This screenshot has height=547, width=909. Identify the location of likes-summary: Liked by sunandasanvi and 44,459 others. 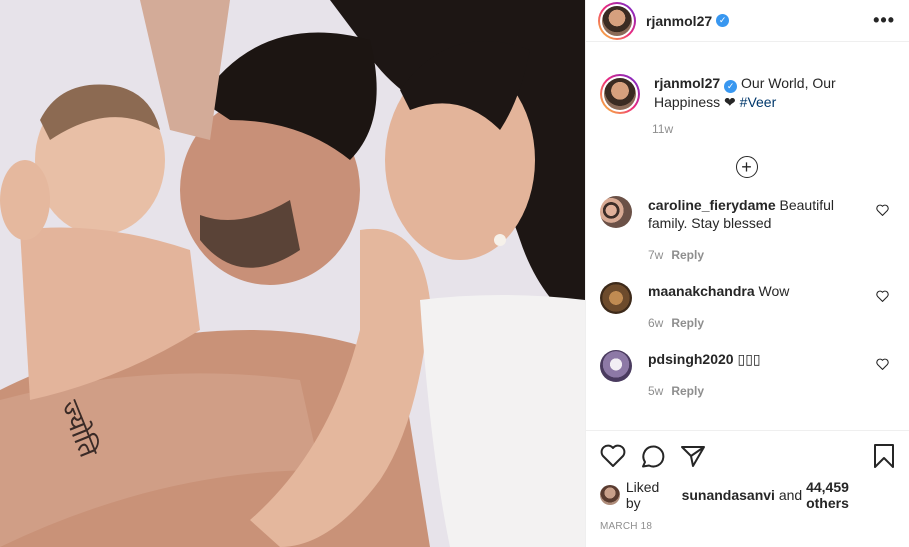
(747, 495).